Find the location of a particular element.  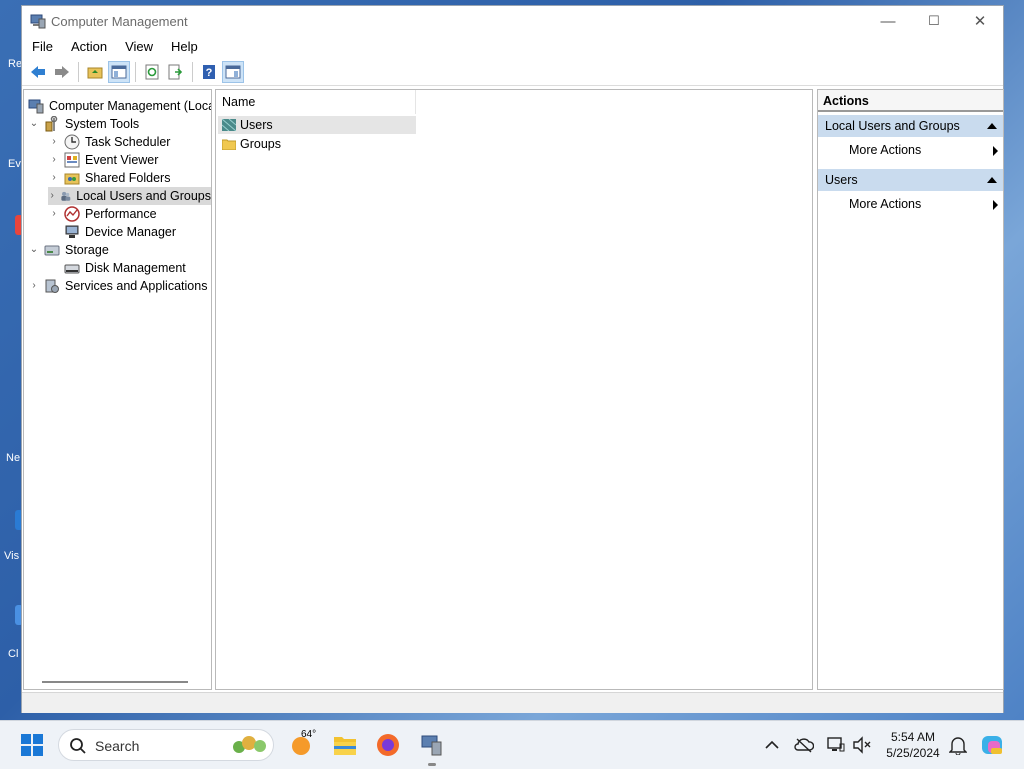

actions-section-label: Local Users and Groups is located at coordinates (892, 126).